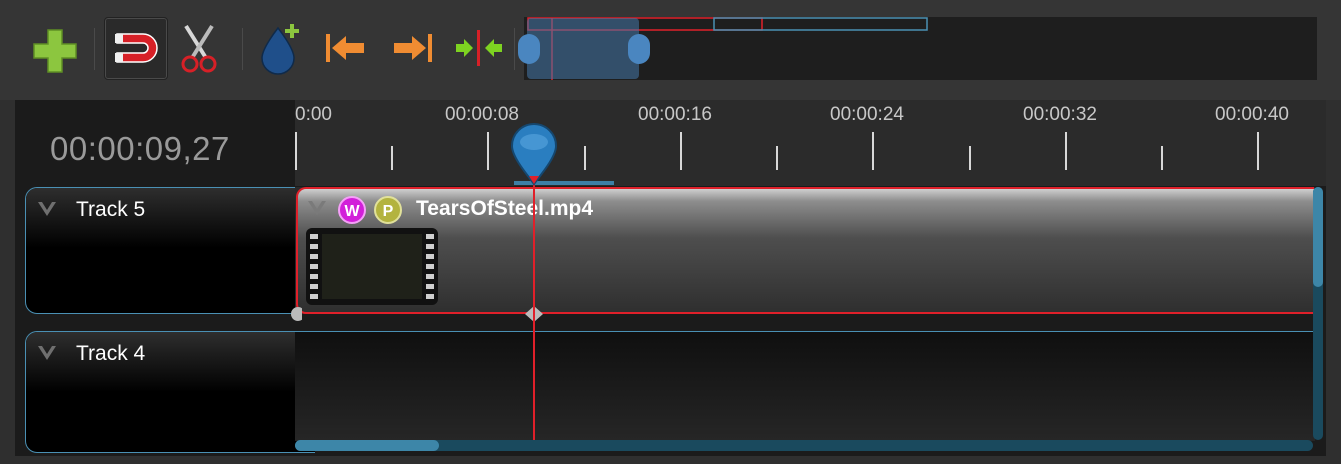  Describe the element at coordinates (639, 49) in the screenshot. I see `overview-right-handle` at that location.